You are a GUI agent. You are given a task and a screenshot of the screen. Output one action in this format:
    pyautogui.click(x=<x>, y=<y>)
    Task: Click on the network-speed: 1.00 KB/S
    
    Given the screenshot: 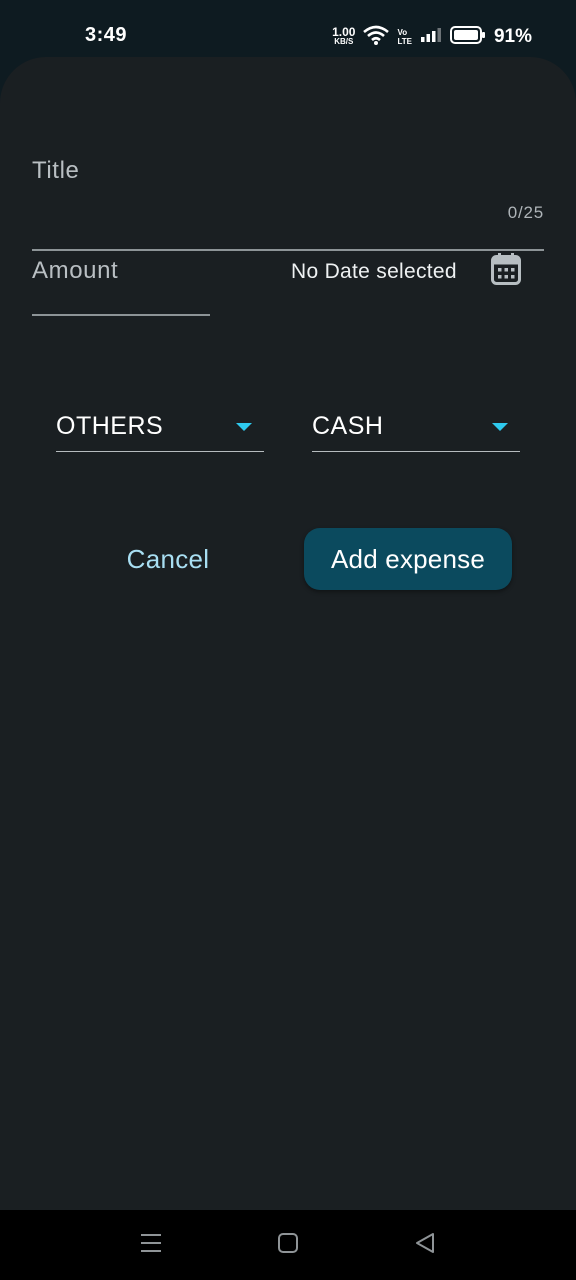 What is the action you would take?
    pyautogui.click(x=344, y=36)
    